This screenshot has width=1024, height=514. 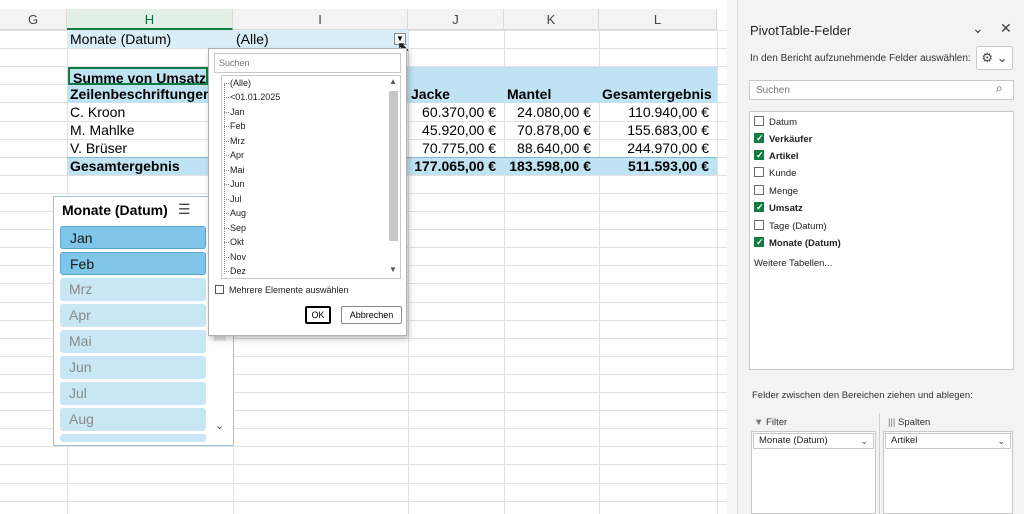 I want to click on slicer-item-partial, so click(x=133, y=438).